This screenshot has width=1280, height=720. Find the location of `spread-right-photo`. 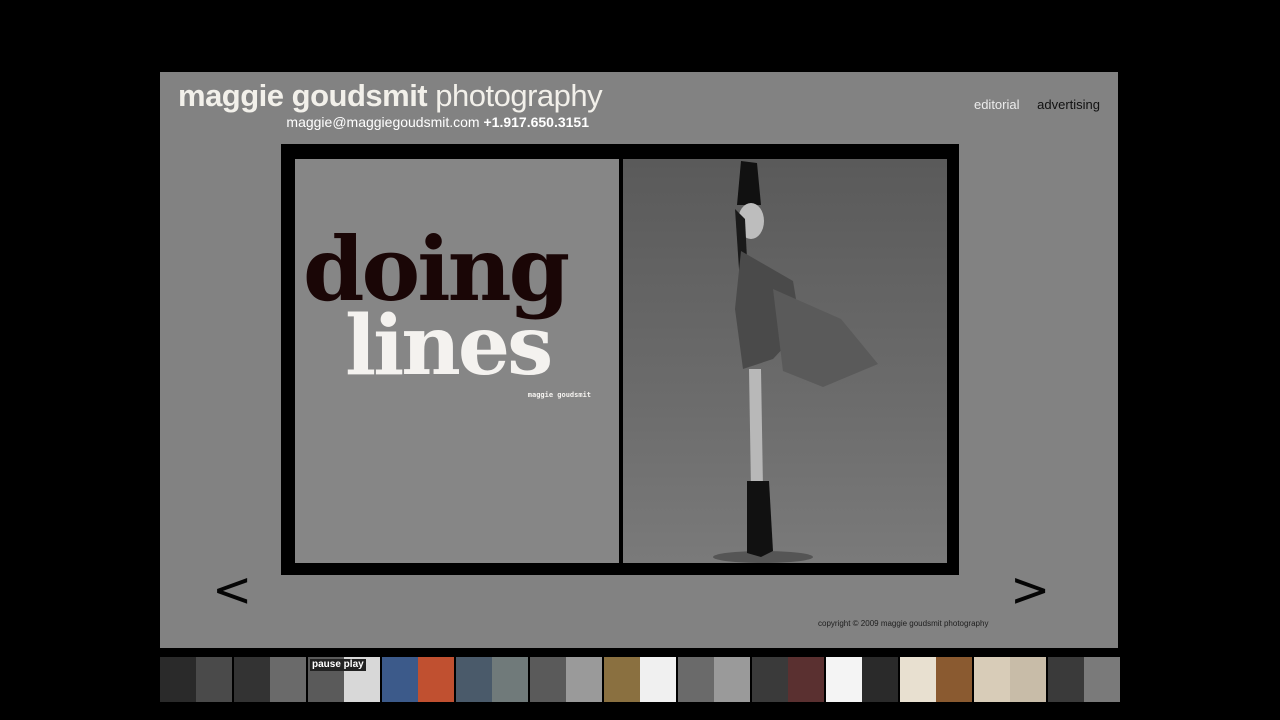

spread-right-photo is located at coordinates (785, 361).